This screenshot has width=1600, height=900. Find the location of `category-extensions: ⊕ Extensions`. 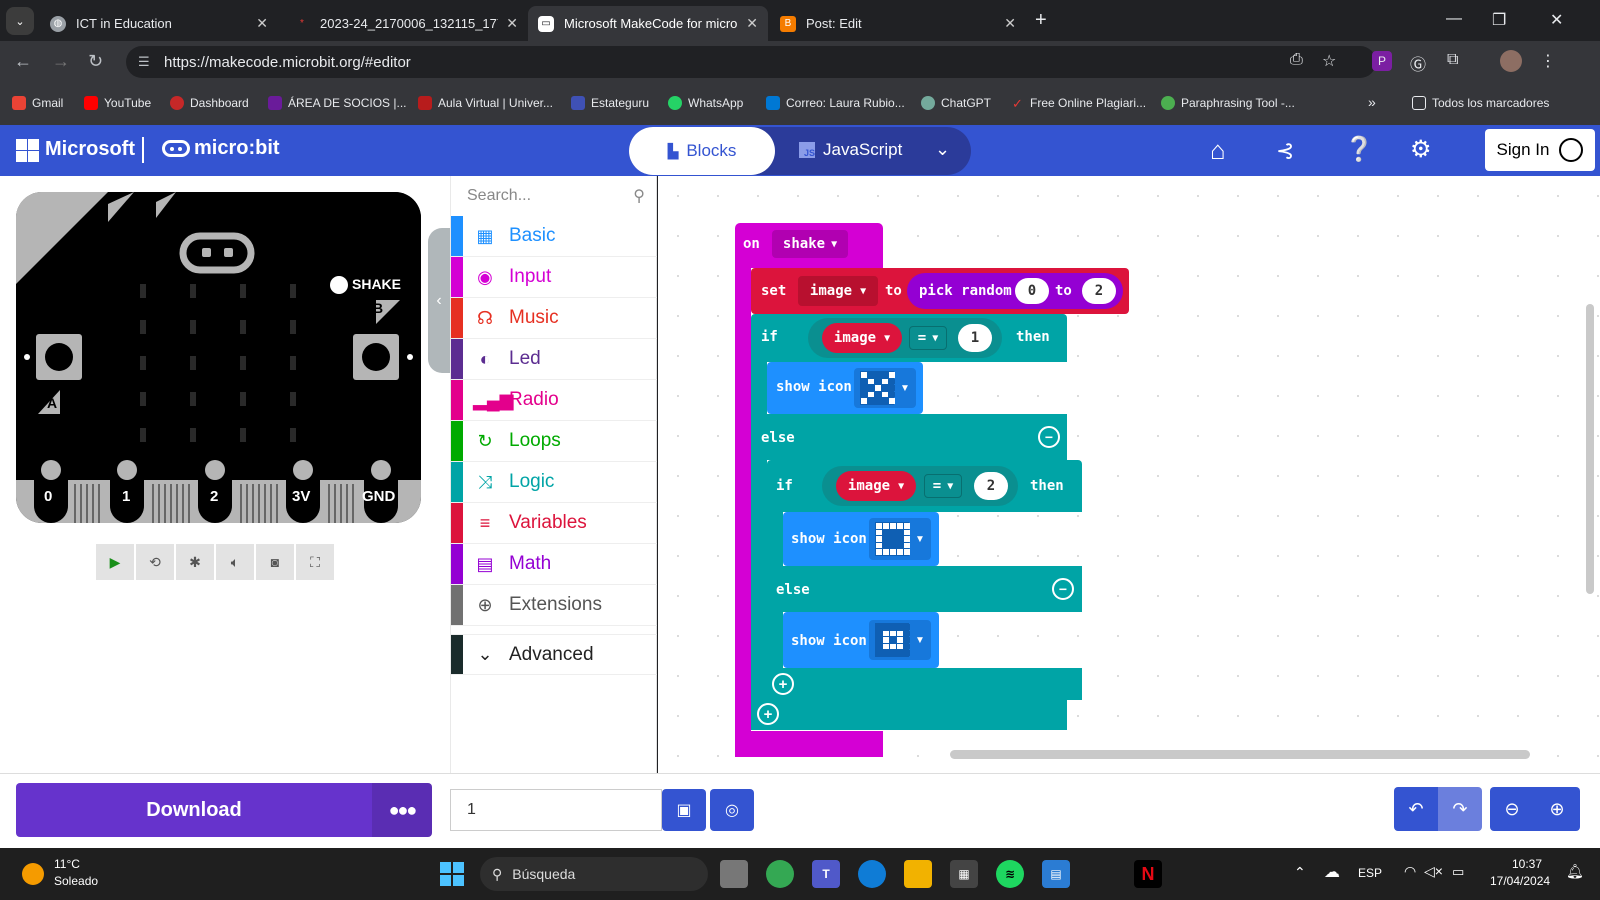

category-extensions: ⊕ Extensions is located at coordinates (554, 605).